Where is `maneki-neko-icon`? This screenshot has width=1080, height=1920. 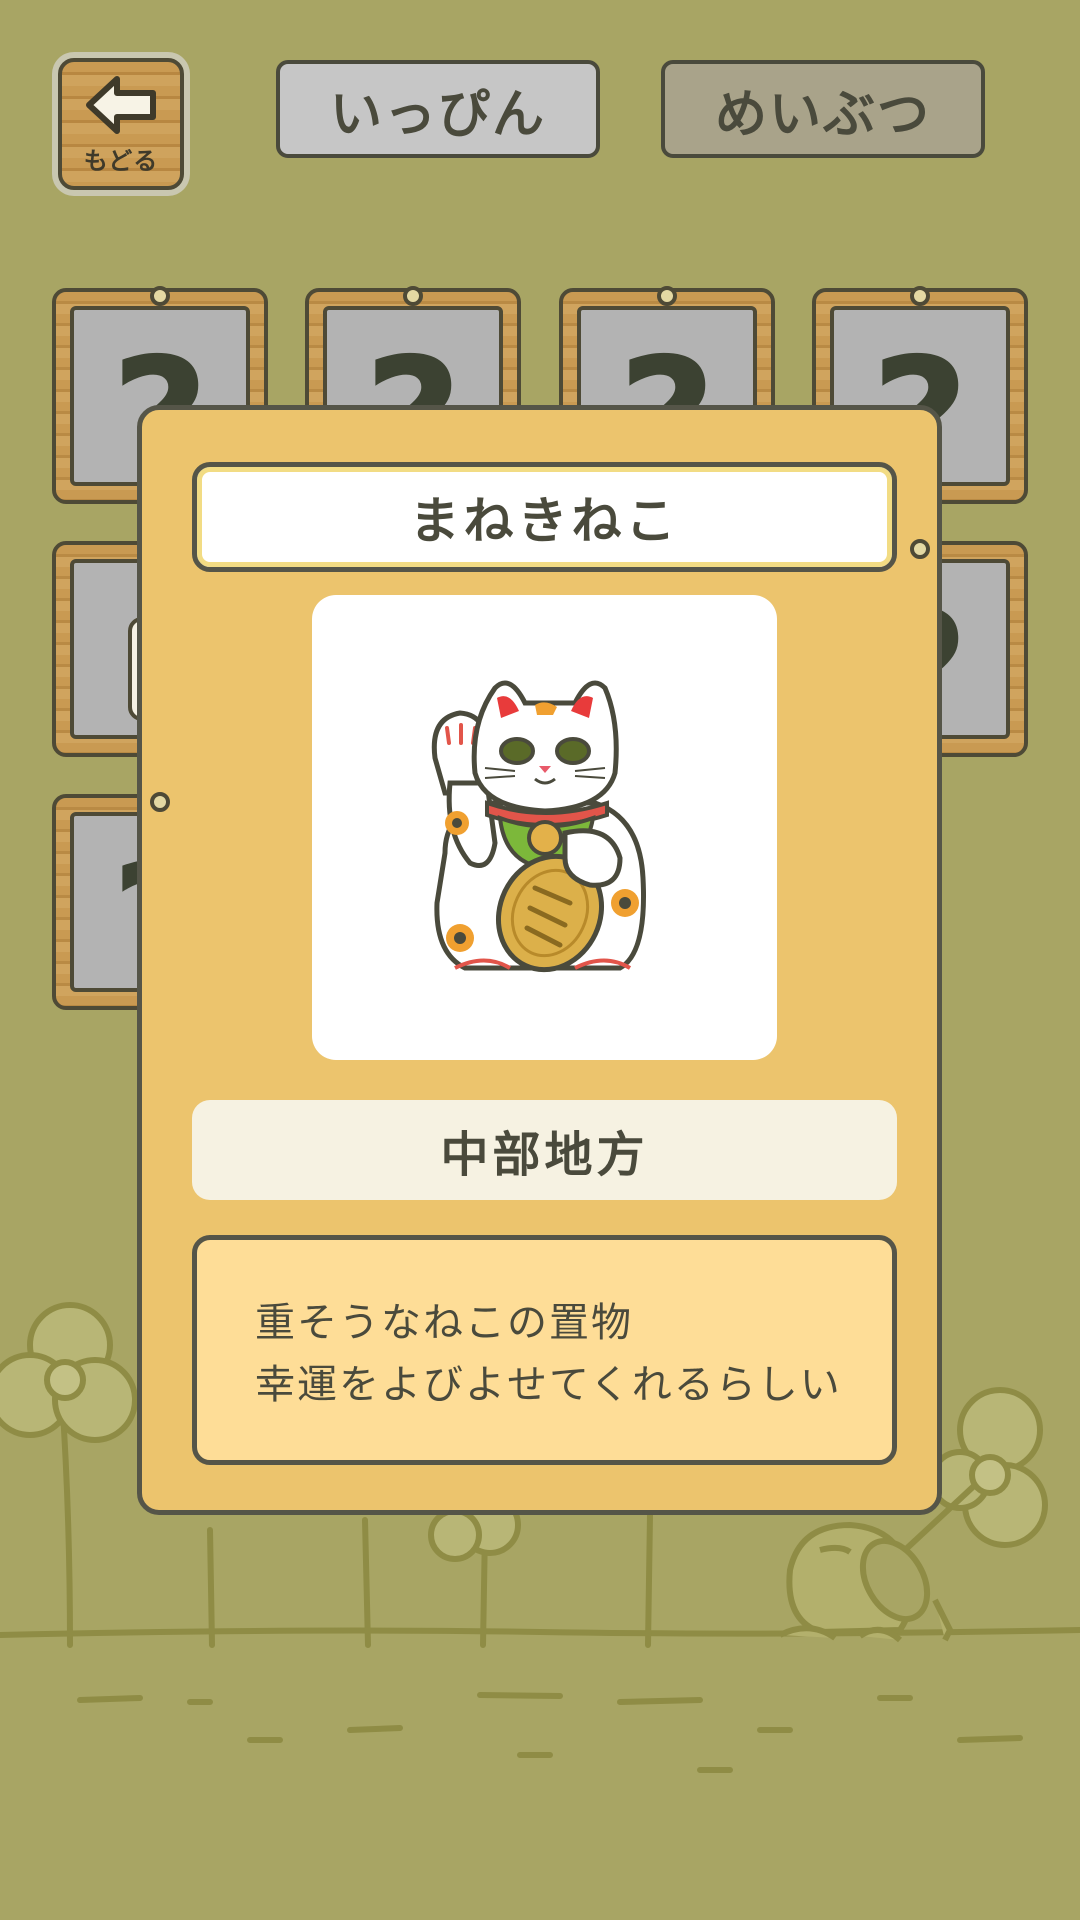
maneki-neko-icon is located at coordinates (538, 826).